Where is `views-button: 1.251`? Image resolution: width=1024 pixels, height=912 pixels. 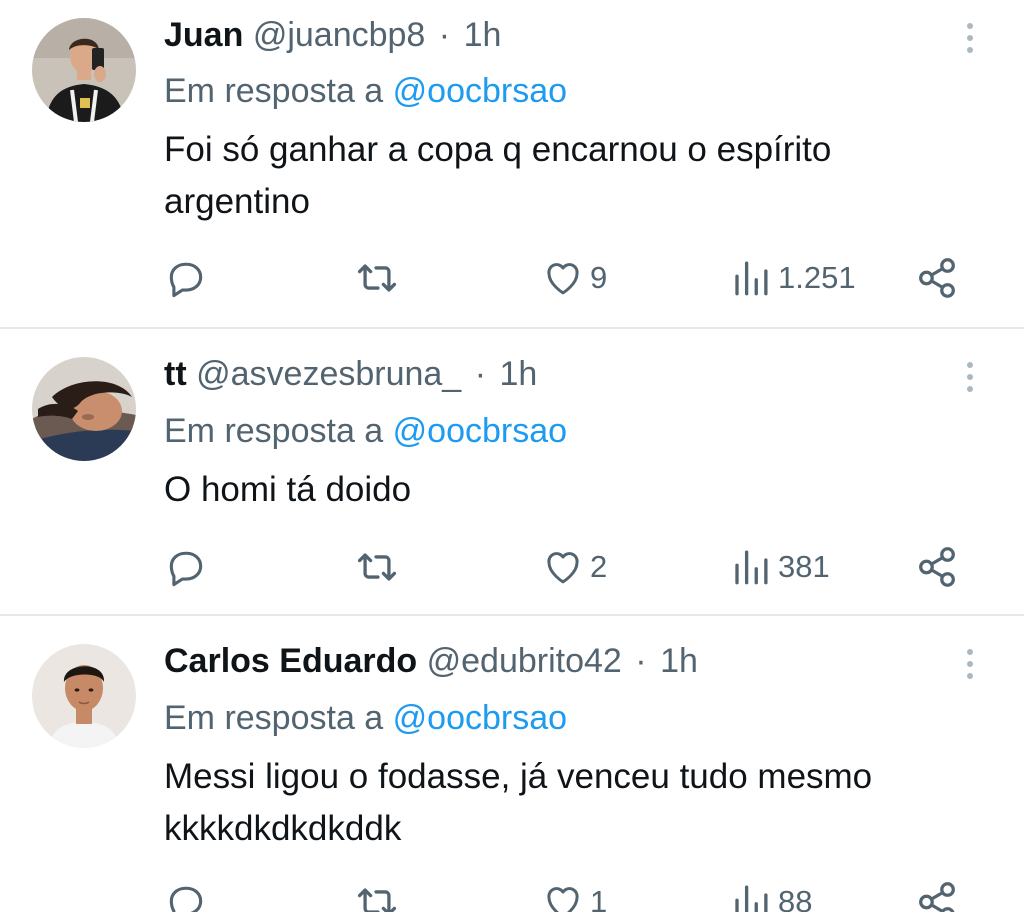
views-button: 1.251 is located at coordinates (793, 278).